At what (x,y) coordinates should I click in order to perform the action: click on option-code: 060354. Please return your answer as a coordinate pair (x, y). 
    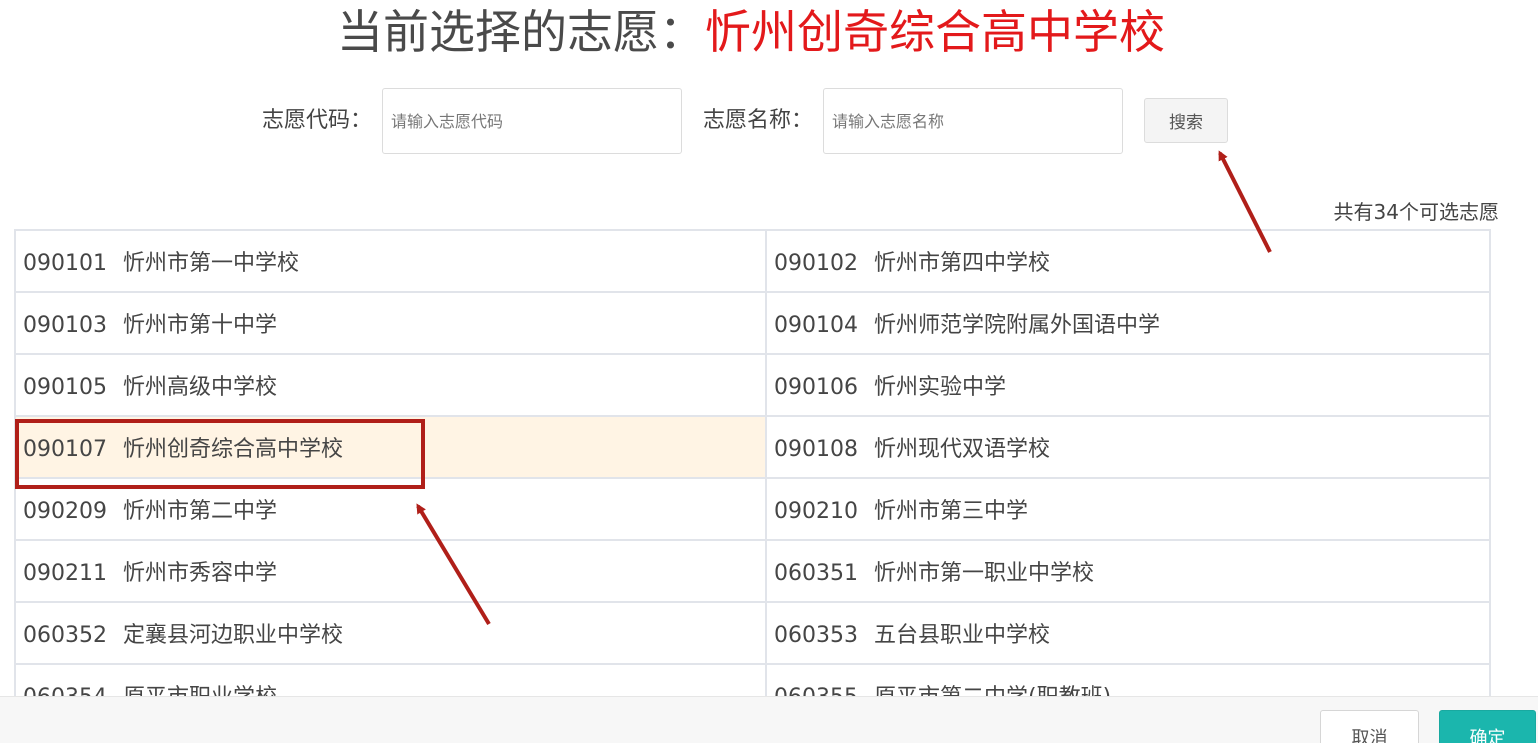
    Looking at the image, I should click on (65, 690).